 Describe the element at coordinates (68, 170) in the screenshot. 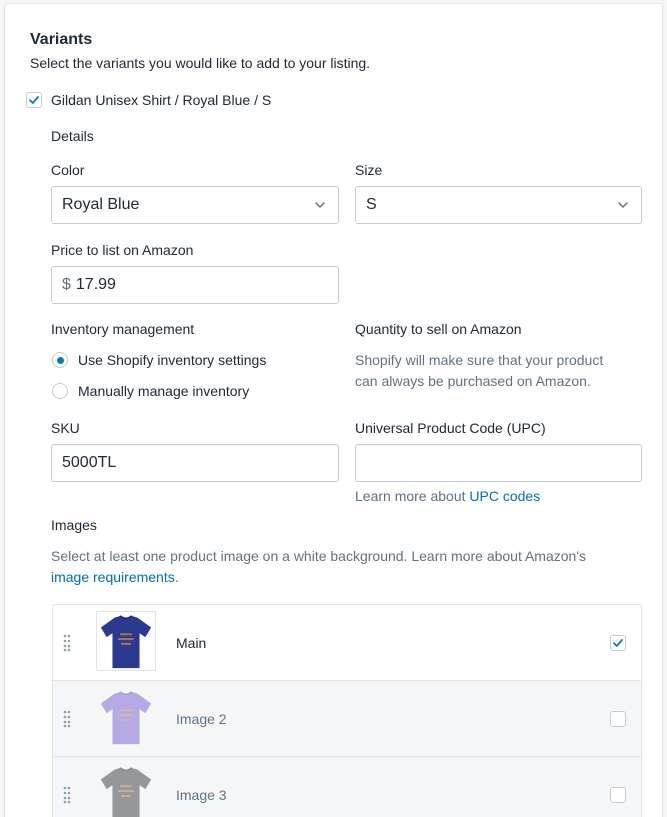

I see `color-label: Color` at that location.